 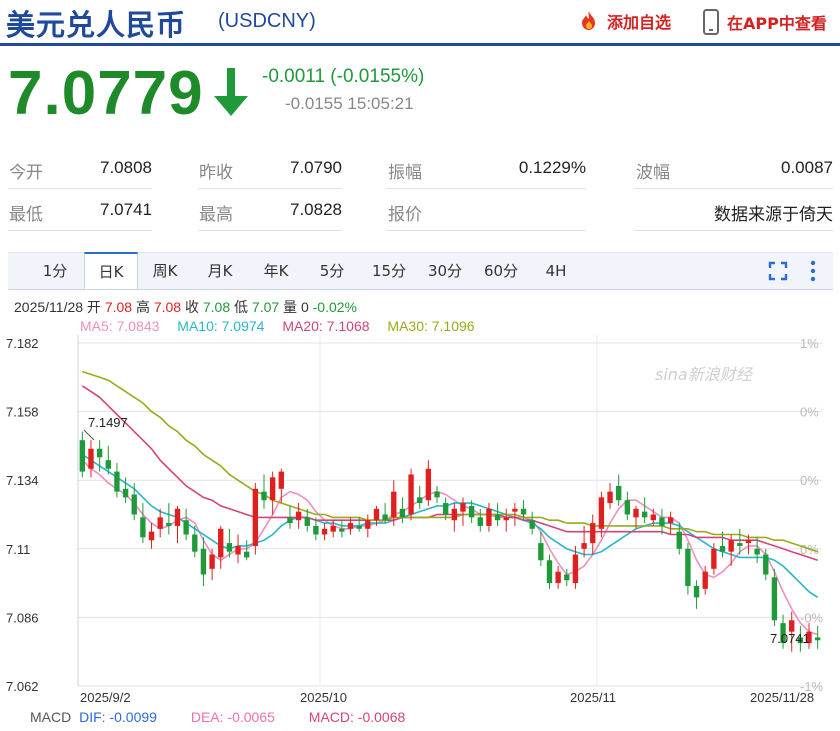 What do you see at coordinates (93, 307) in the screenshot?
I see `info-open-label: 开` at bounding box center [93, 307].